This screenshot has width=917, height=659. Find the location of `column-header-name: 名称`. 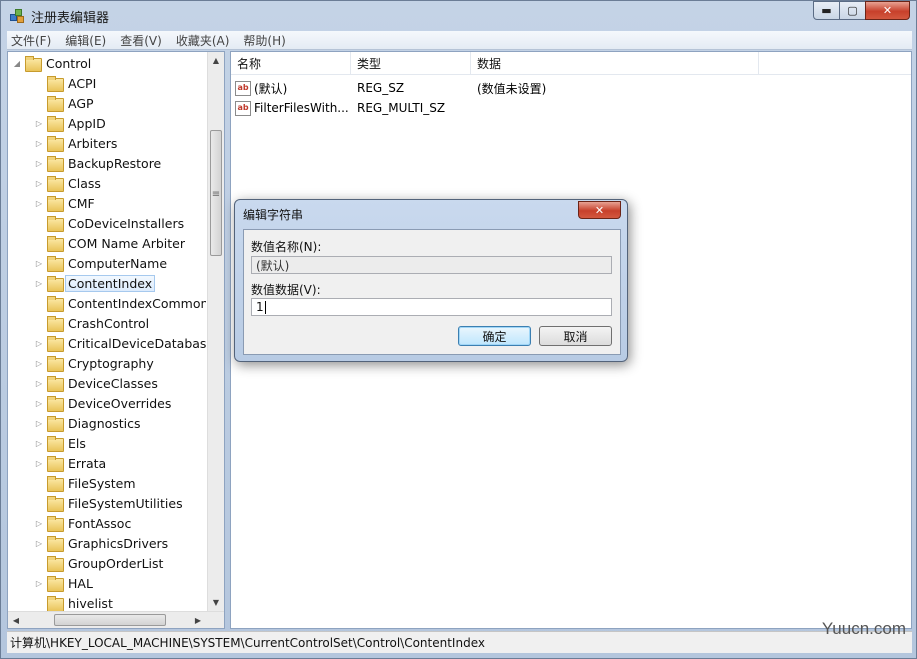

column-header-name: 名称 is located at coordinates (291, 63).